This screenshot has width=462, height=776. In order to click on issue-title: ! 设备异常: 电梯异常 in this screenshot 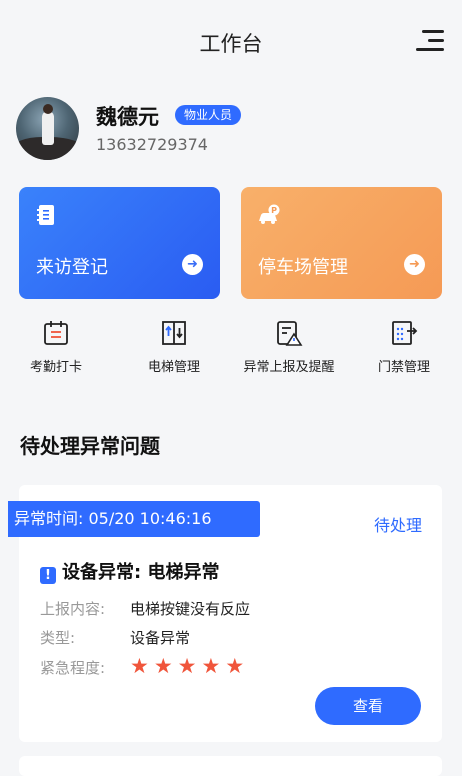, I will do `click(129, 571)`.